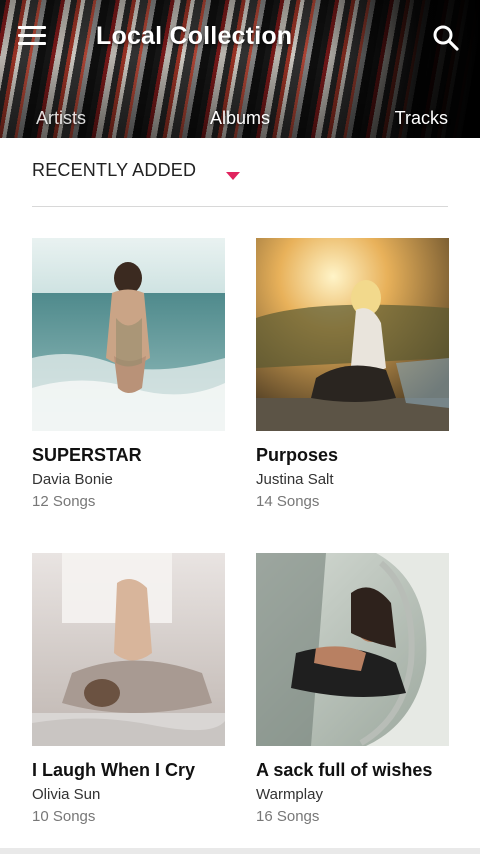 Image resolution: width=480 pixels, height=854 pixels. What do you see at coordinates (240, 851) in the screenshot?
I see `bottom-edge` at bounding box center [240, 851].